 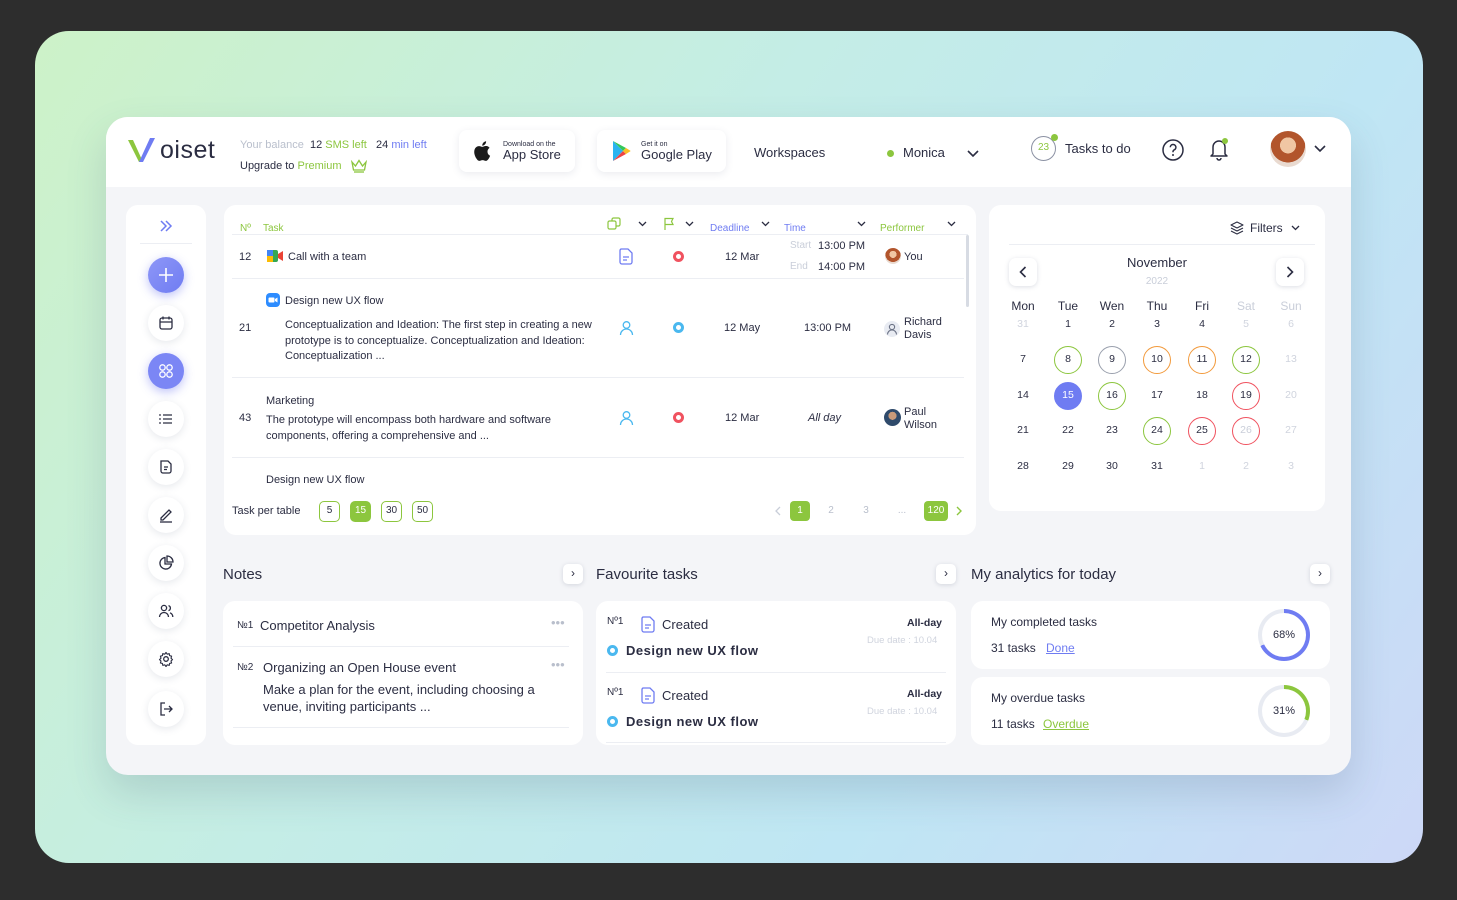 I want to click on chevron-left-icon, so click(x=777, y=511).